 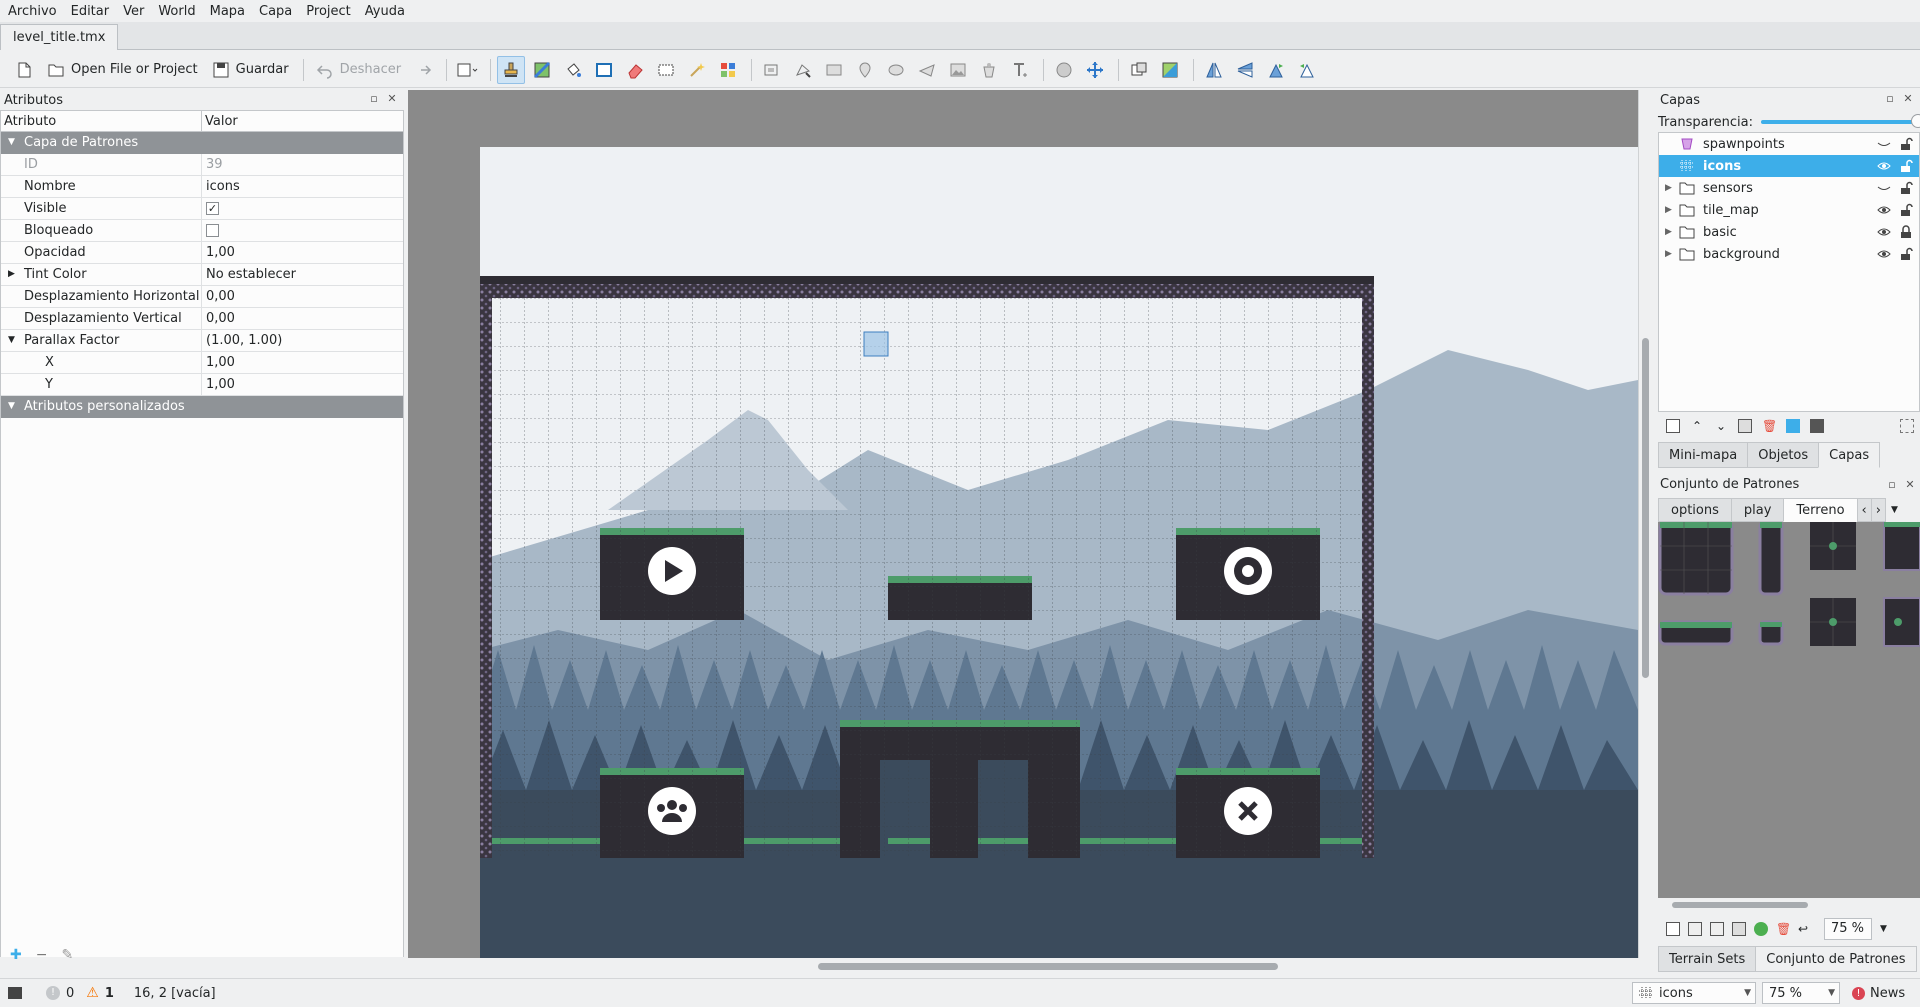 I want to click on menu-ver: Ver, so click(x=137, y=11).